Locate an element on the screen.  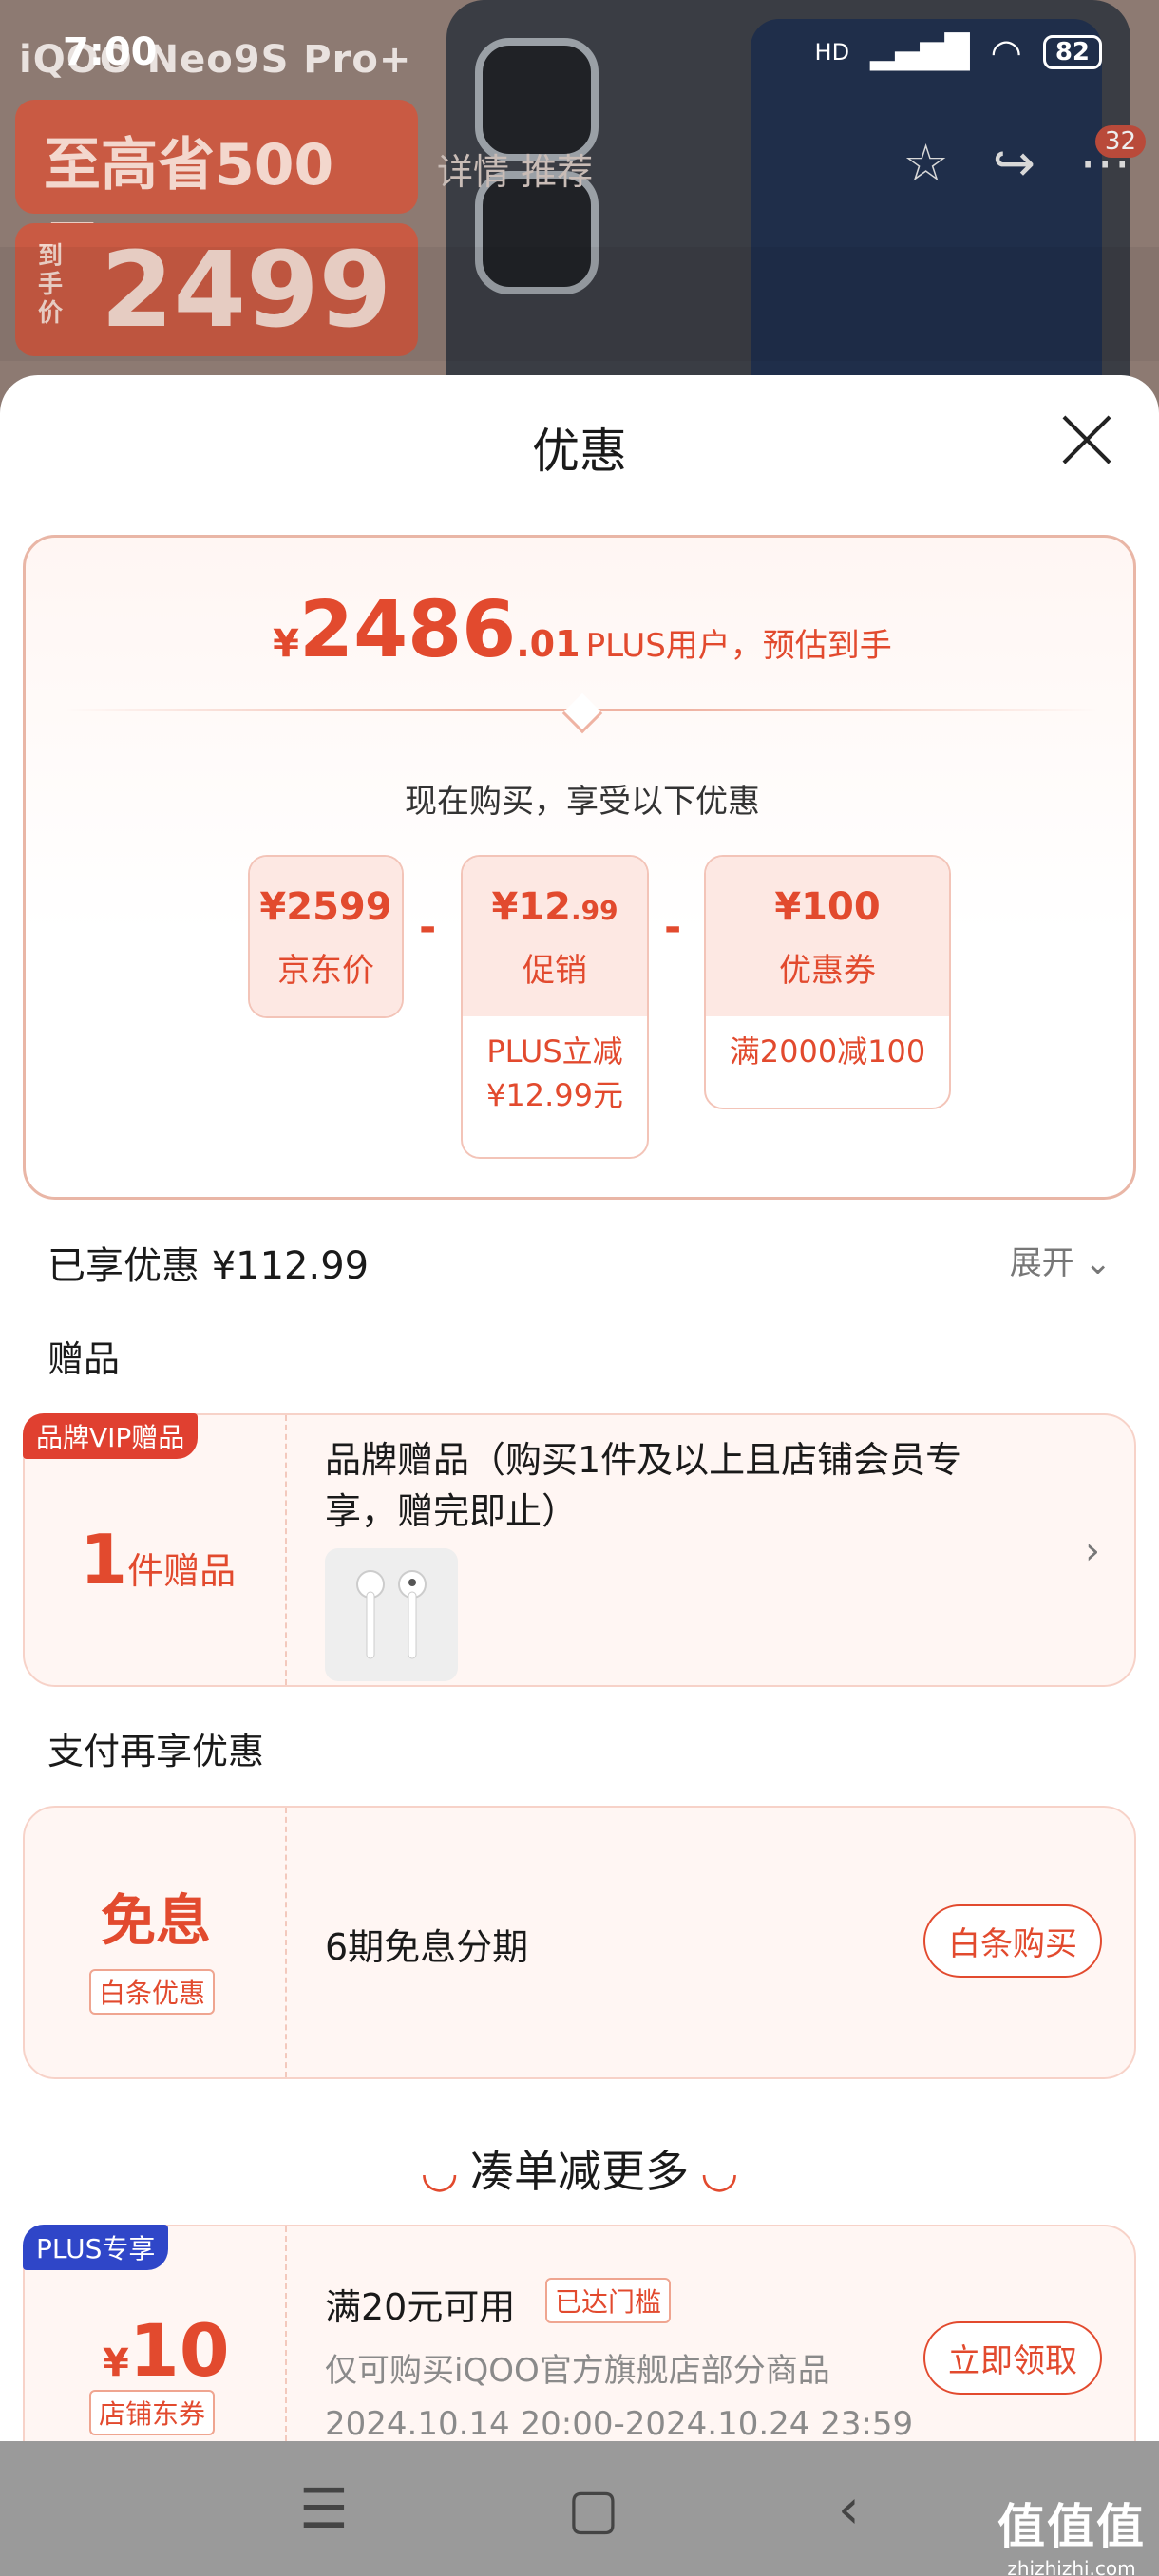
cart-count-badge: 32 is located at coordinates (1120, 141).